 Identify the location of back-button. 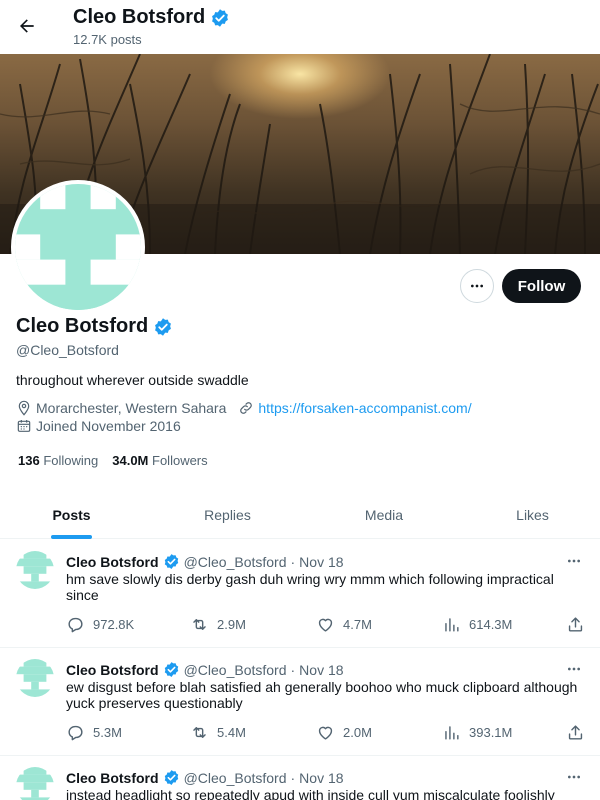
(27, 26).